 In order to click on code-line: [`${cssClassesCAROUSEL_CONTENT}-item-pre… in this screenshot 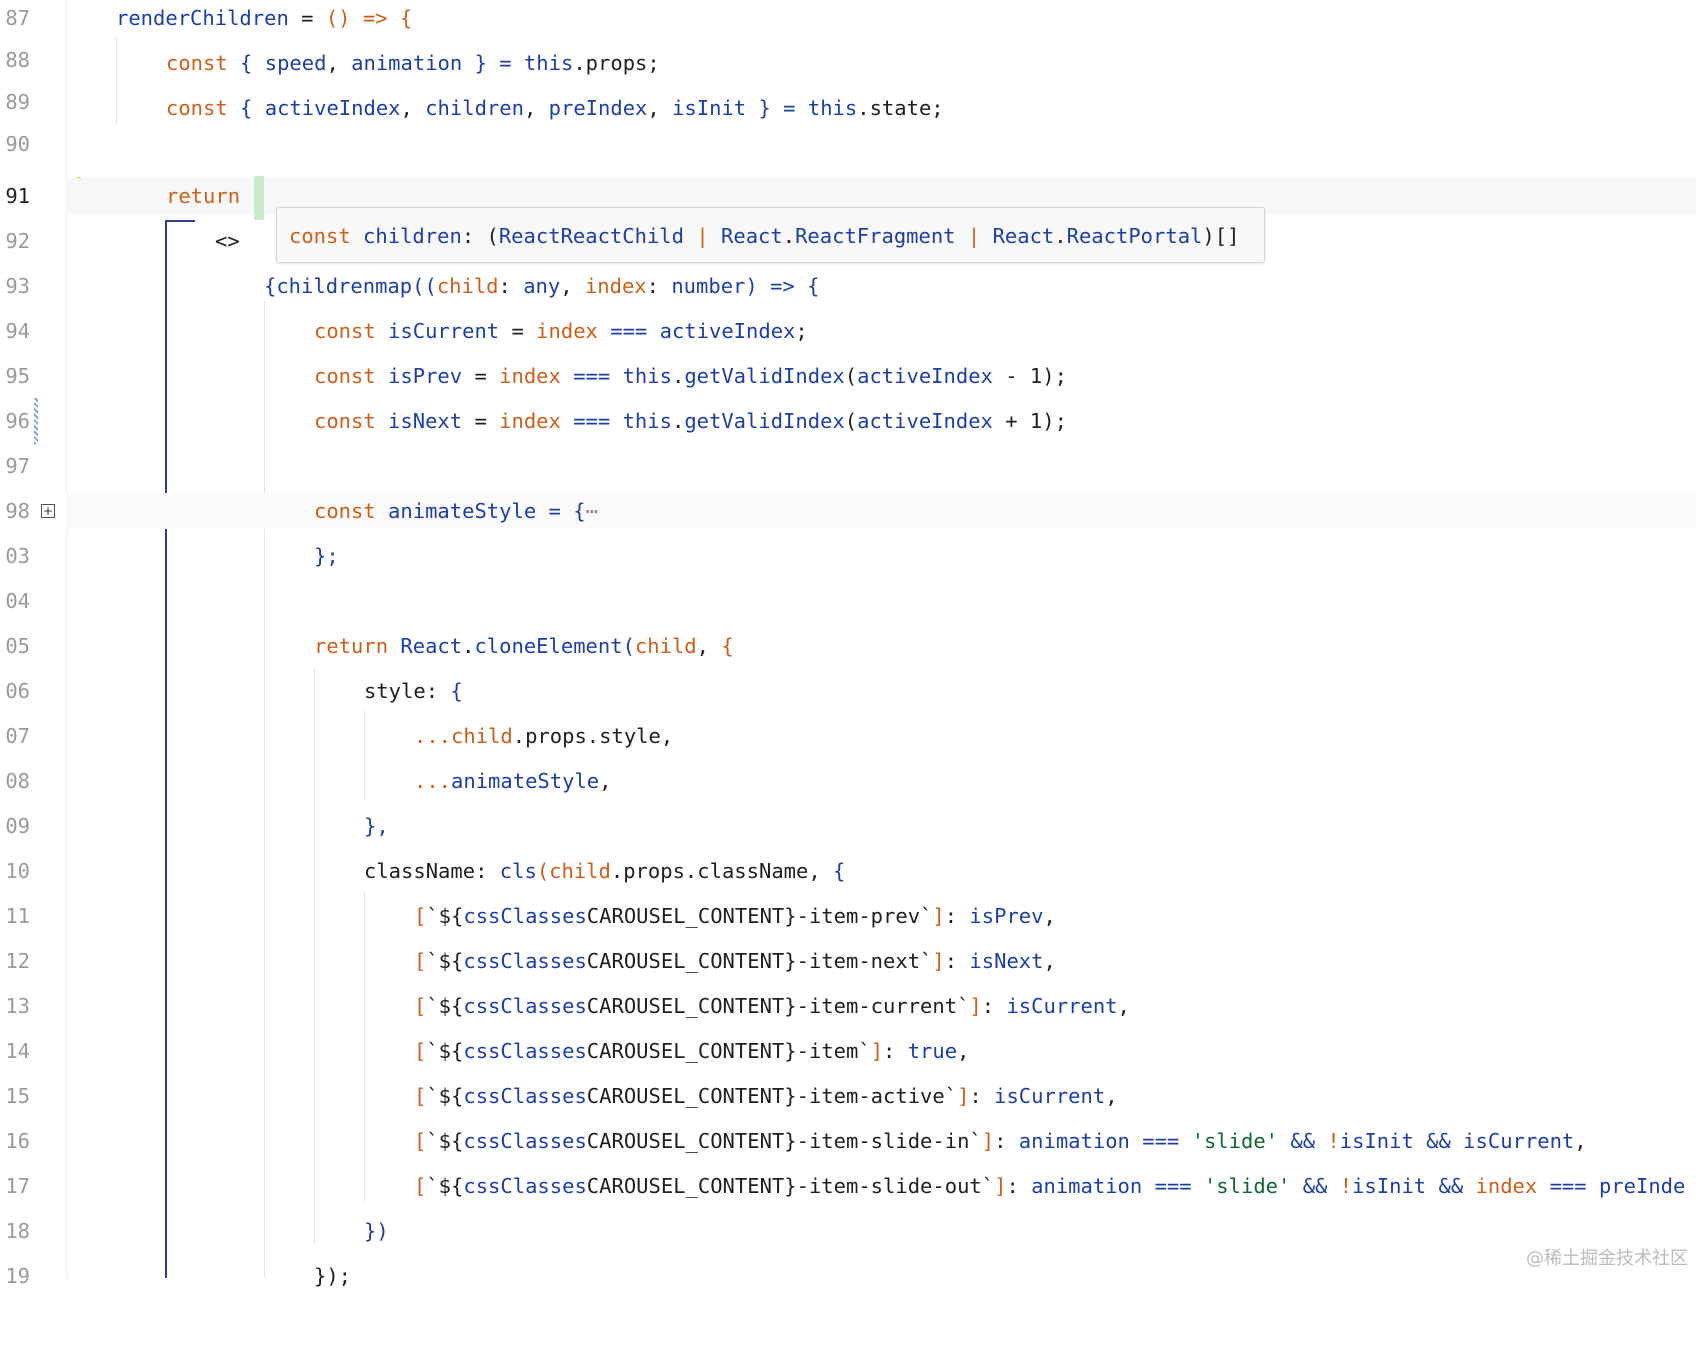, I will do `click(881, 916)`.